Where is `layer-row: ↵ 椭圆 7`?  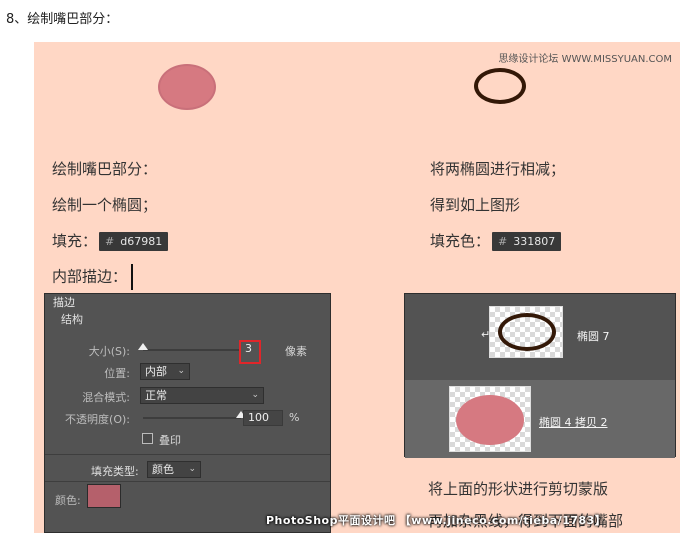 layer-row: ↵ 椭圆 7 is located at coordinates (540, 336).